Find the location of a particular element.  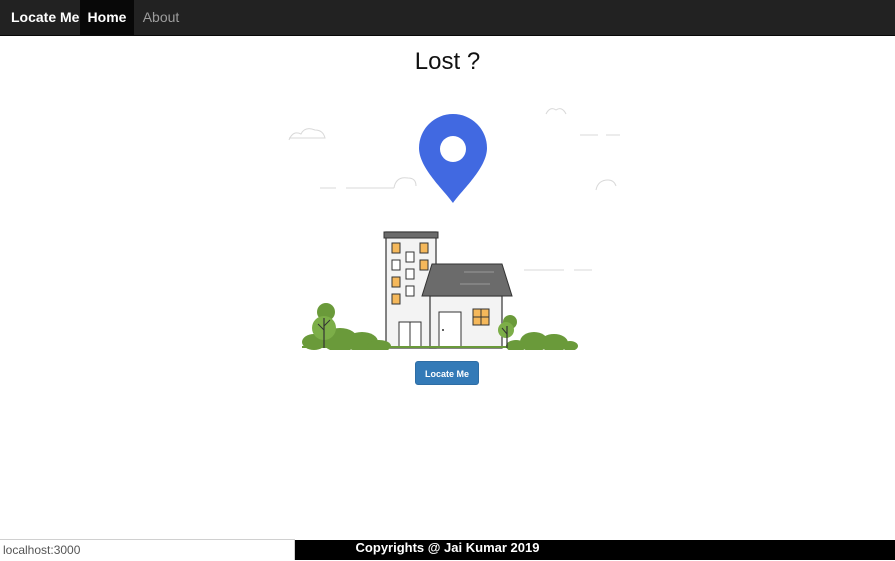

house is located at coordinates (467, 306).